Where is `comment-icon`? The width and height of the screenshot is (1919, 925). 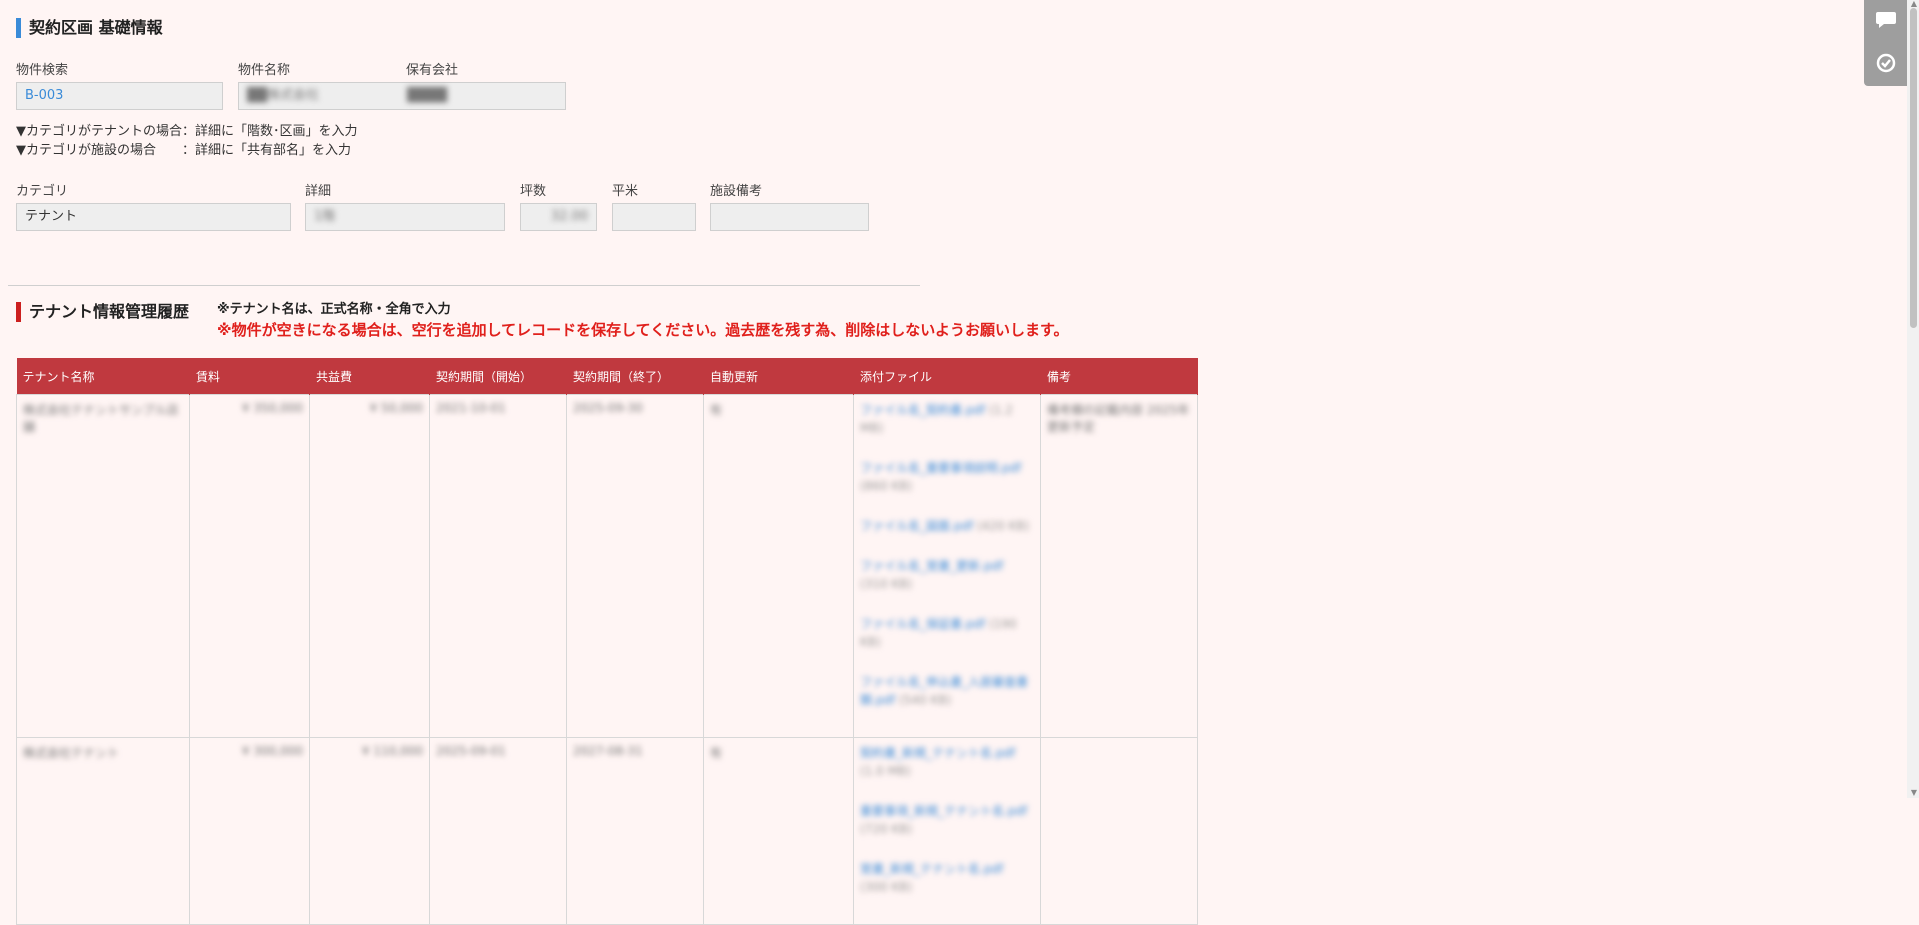 comment-icon is located at coordinates (1886, 22).